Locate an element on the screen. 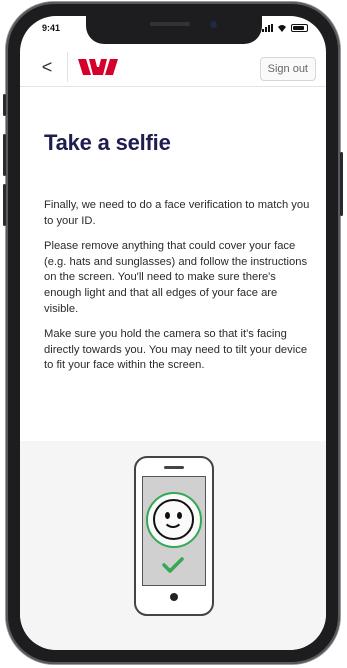  illustration-screen is located at coordinates (174, 531).